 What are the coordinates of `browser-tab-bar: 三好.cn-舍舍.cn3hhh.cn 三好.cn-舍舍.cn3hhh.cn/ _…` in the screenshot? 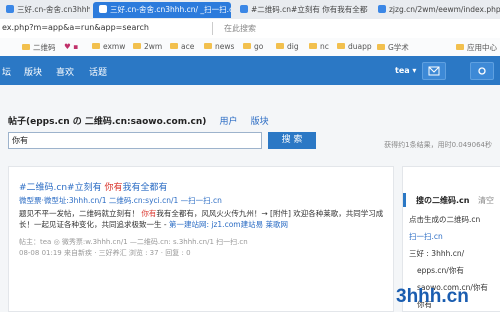 It's located at (250, 10).